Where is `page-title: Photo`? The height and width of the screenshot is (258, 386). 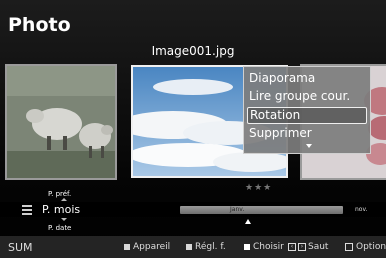
page-title: Photo is located at coordinates (39, 25).